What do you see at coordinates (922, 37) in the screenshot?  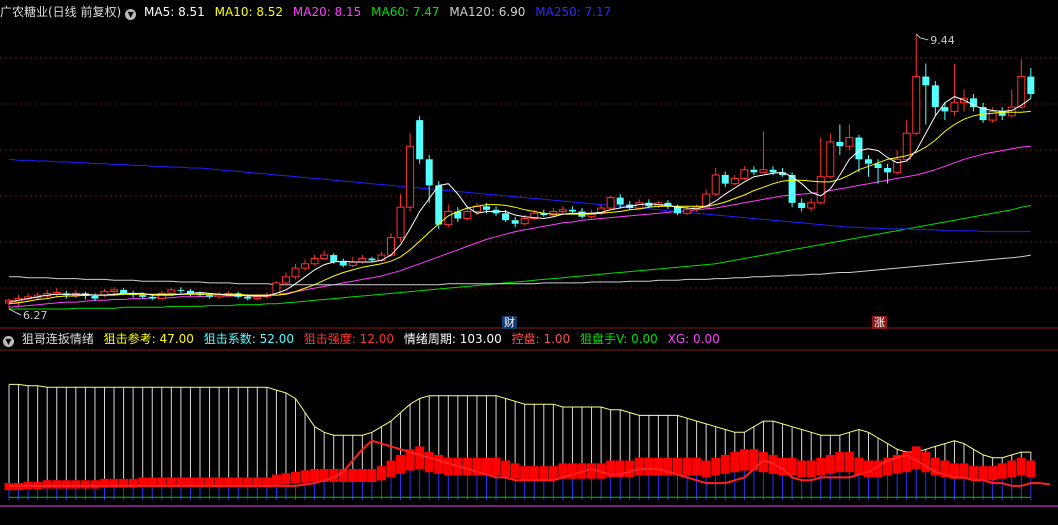 I see `high-pointer` at bounding box center [922, 37].